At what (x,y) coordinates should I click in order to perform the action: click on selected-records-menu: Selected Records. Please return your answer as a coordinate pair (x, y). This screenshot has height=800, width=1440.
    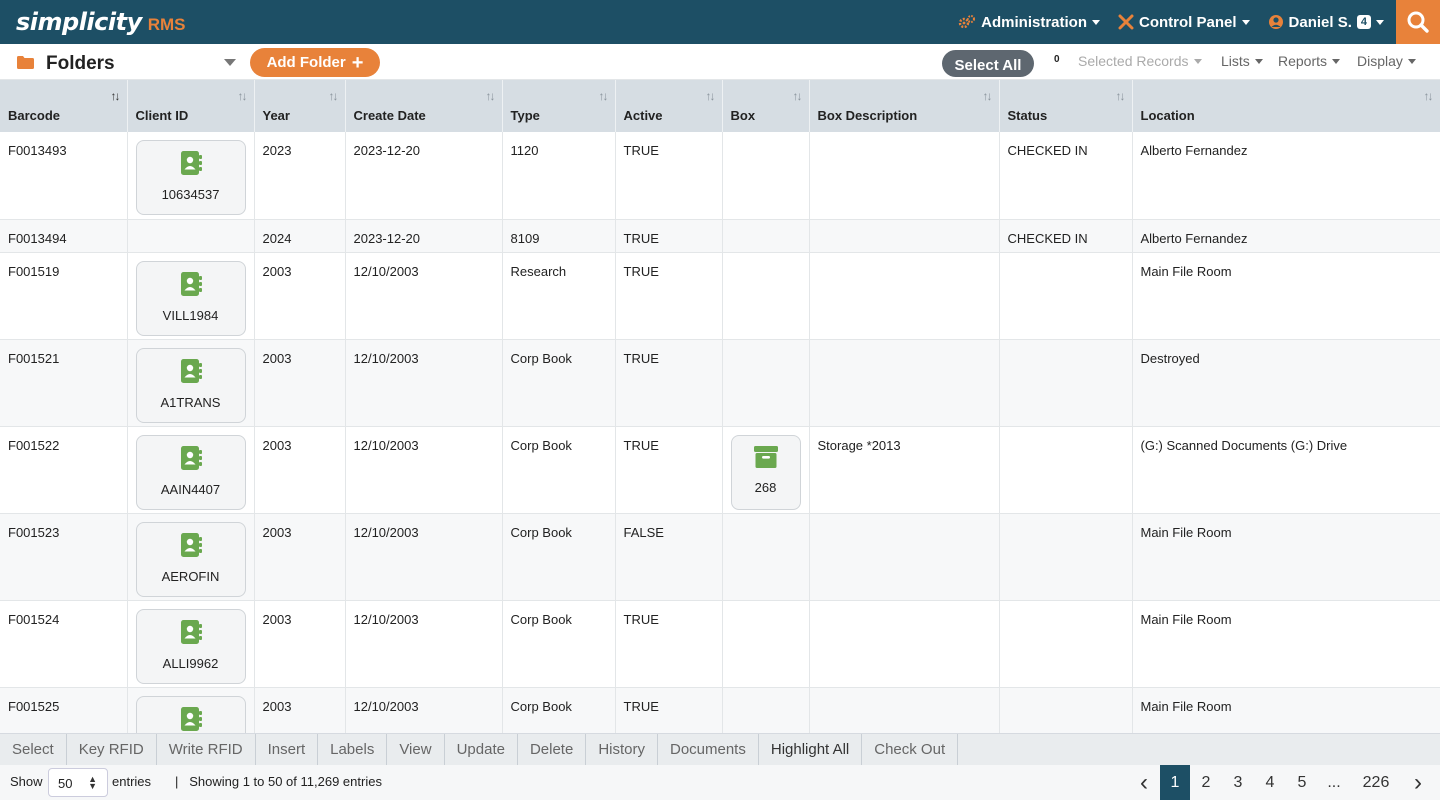
    Looking at the image, I should click on (1140, 61).